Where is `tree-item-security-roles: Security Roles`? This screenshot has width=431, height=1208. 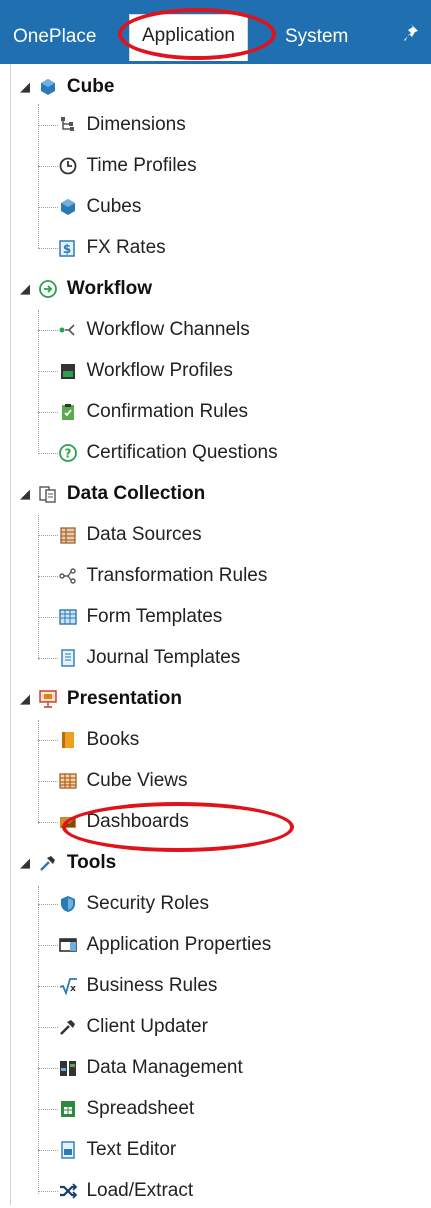
tree-item-security-roles: Security Roles is located at coordinates (133, 904).